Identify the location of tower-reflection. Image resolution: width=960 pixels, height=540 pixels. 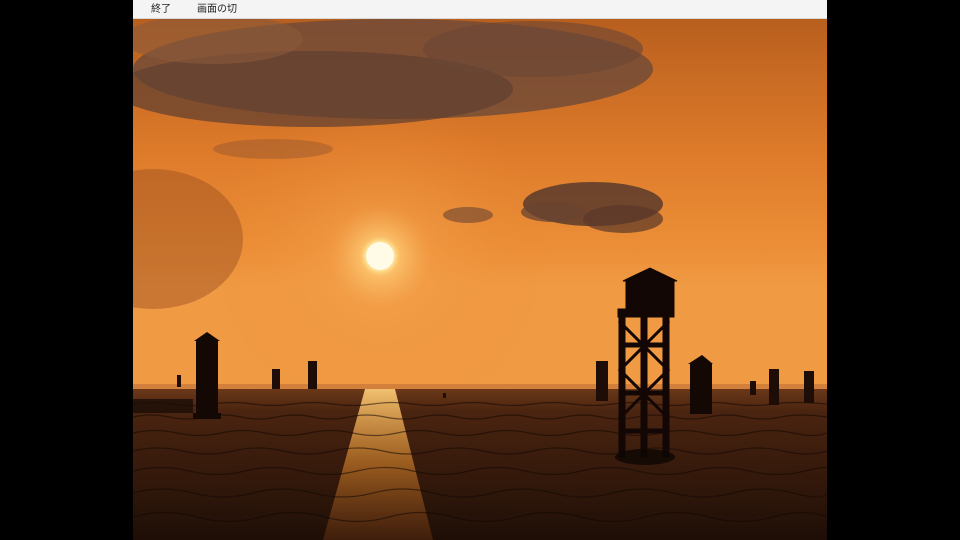
(645, 457).